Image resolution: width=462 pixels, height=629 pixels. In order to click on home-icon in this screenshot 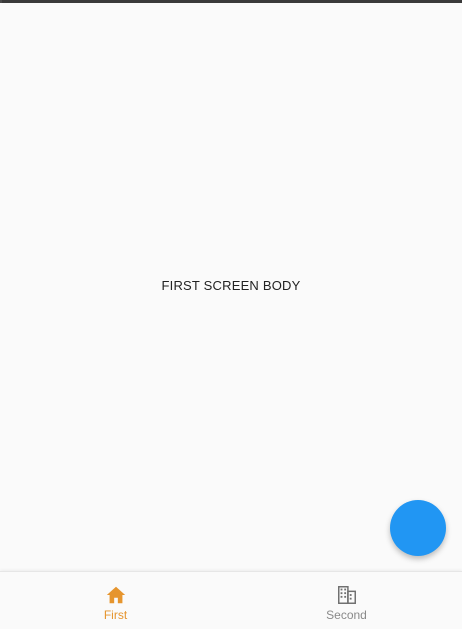, I will do `click(115, 595)`.